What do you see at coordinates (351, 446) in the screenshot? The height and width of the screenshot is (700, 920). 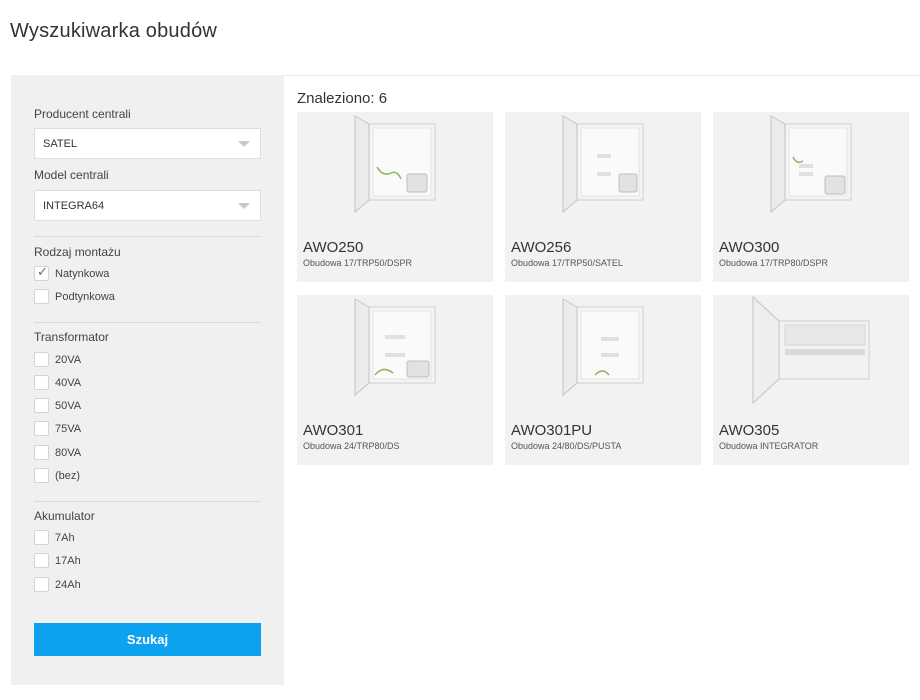 I see `product-description: Obudowa 24/TRP80/DS` at bounding box center [351, 446].